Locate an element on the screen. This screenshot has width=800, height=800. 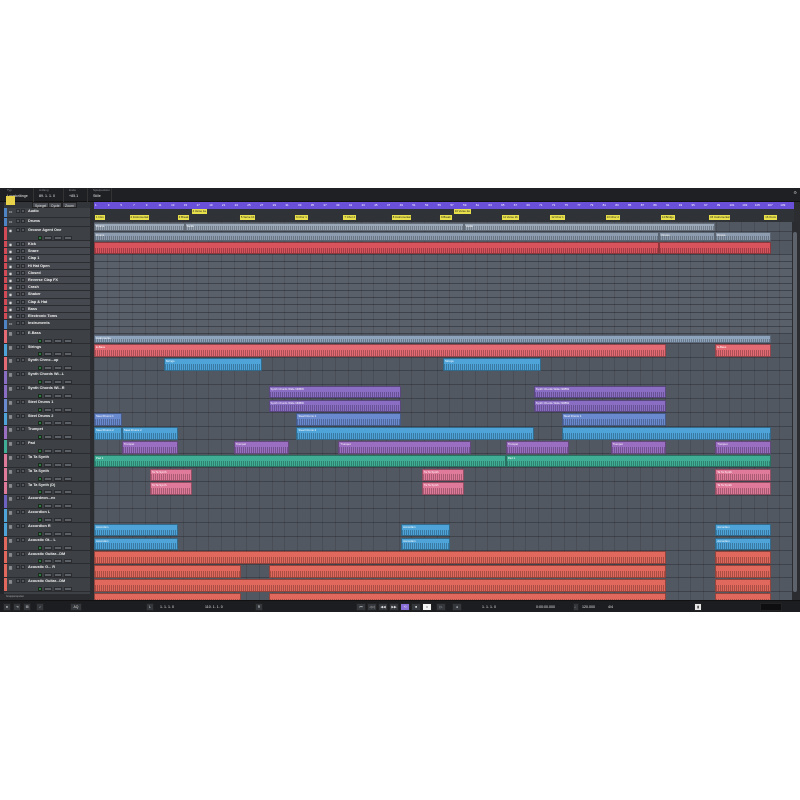
track-row: ▥ Pad is located at coordinates (47, 447).